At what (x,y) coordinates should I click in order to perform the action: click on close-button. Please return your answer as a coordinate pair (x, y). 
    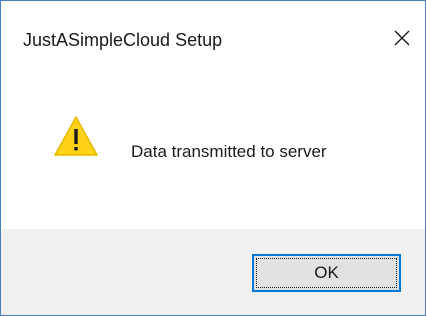
    Looking at the image, I should click on (402, 38).